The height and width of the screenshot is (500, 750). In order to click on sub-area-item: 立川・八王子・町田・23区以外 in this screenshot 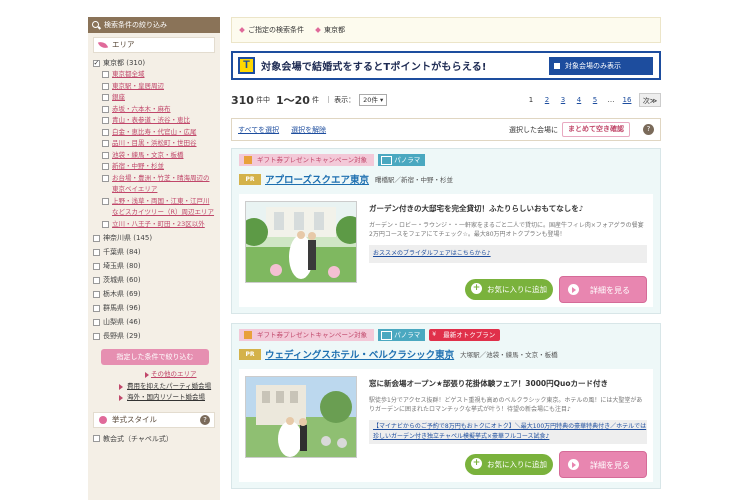, I will do `click(158, 225)`.